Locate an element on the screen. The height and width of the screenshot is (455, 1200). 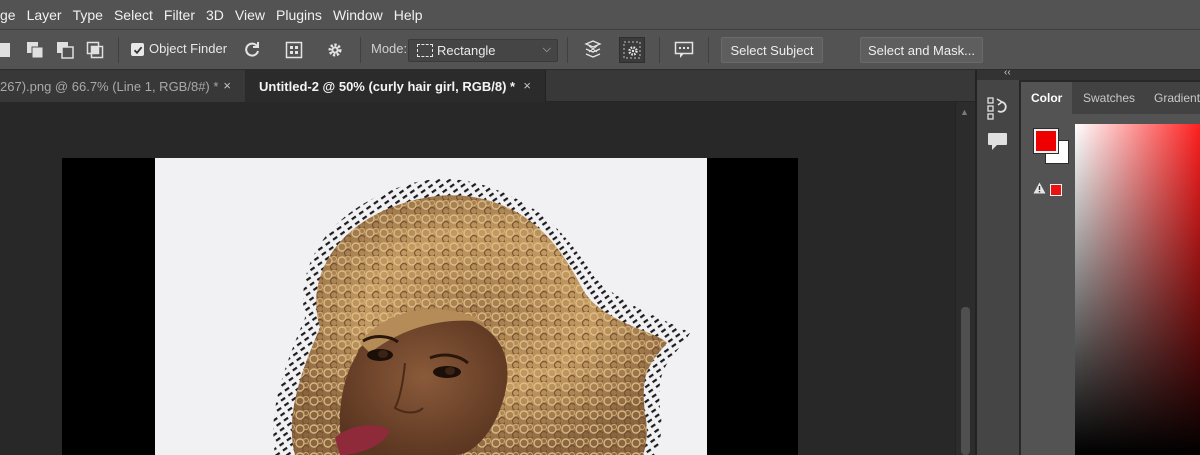
sample-all-layers-icon is located at coordinates (593, 50).